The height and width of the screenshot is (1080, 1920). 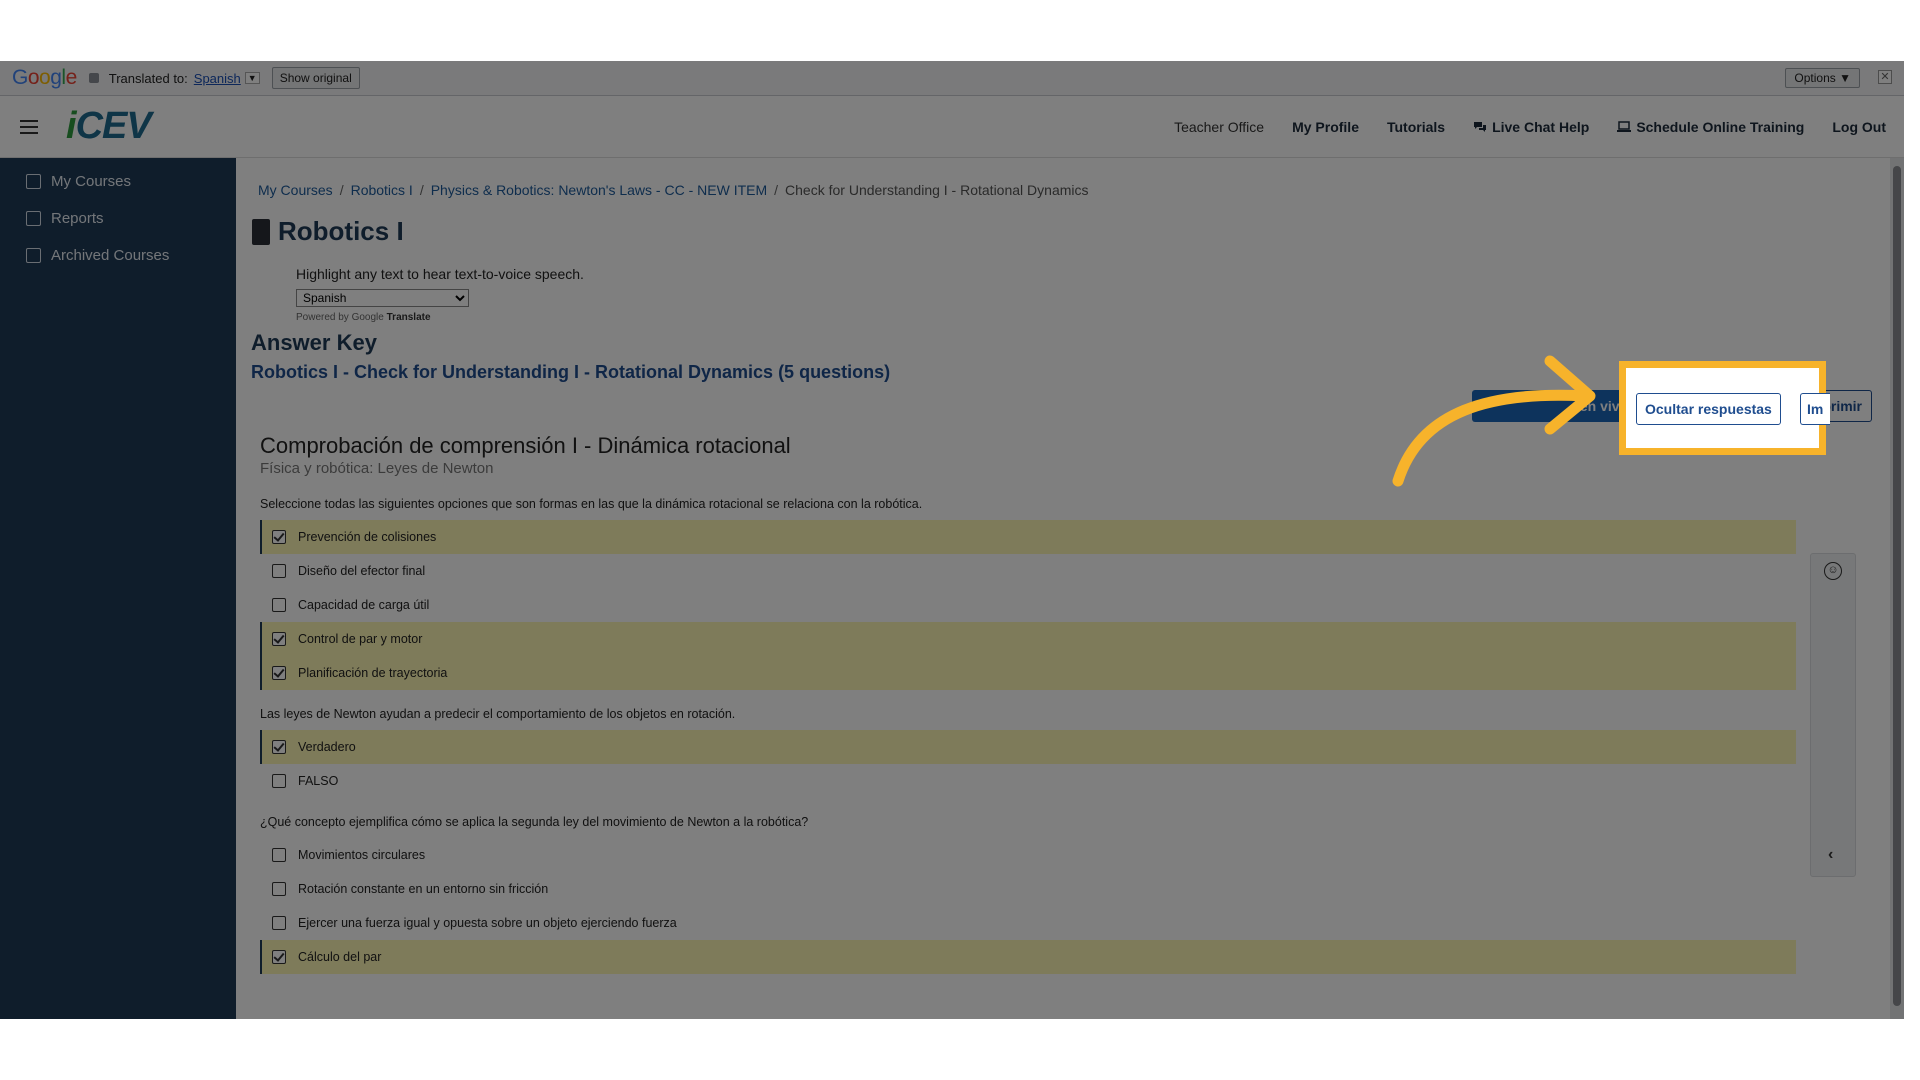 What do you see at coordinates (1833, 571) in the screenshot?
I see `accessibility-icon: ☺` at bounding box center [1833, 571].